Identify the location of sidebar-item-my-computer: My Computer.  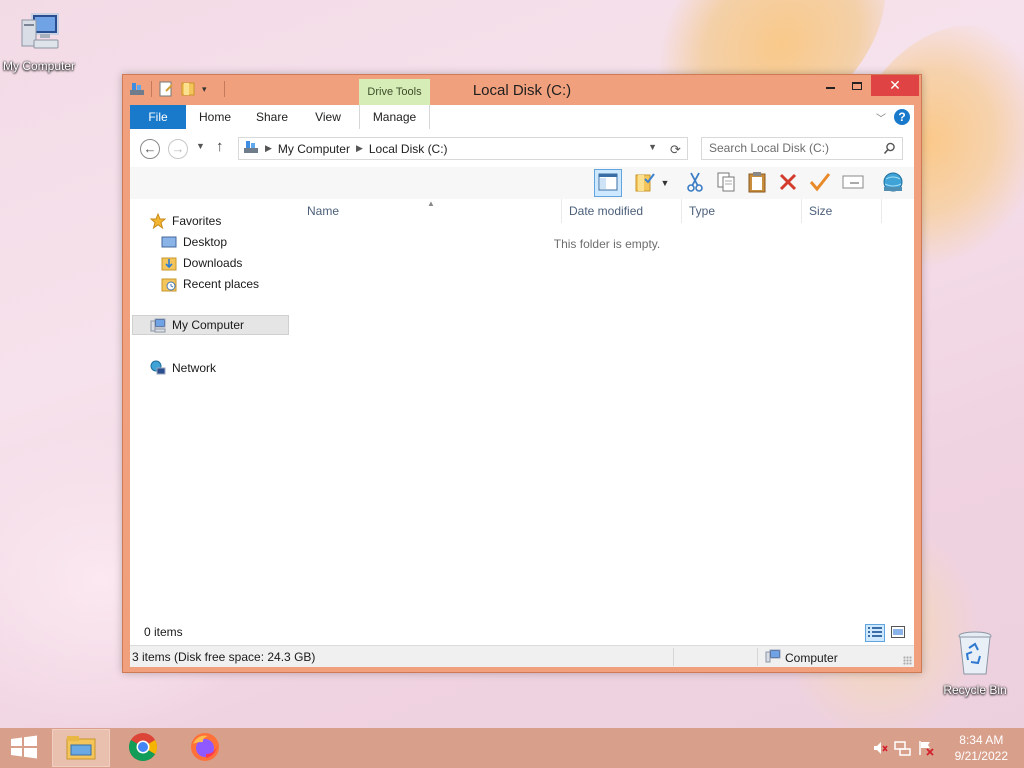
(210, 325).